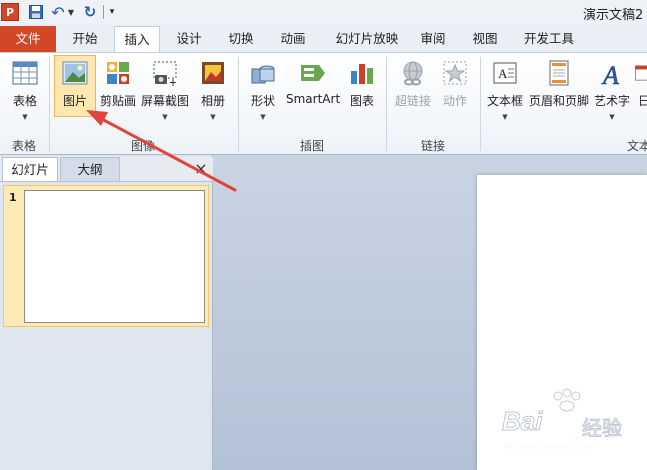 The width and height of the screenshot is (647, 470). I want to click on smartart-button-label: SmartArt, so click(313, 99).